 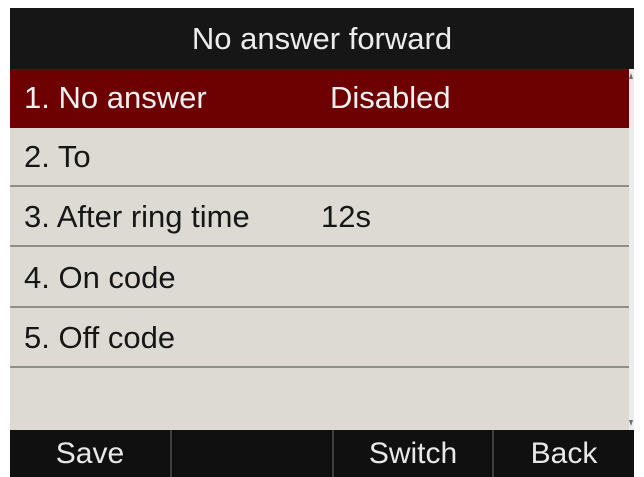 What do you see at coordinates (321, 98) in the screenshot?
I see `menu-item-no-answer: 1. No answer Disabled` at bounding box center [321, 98].